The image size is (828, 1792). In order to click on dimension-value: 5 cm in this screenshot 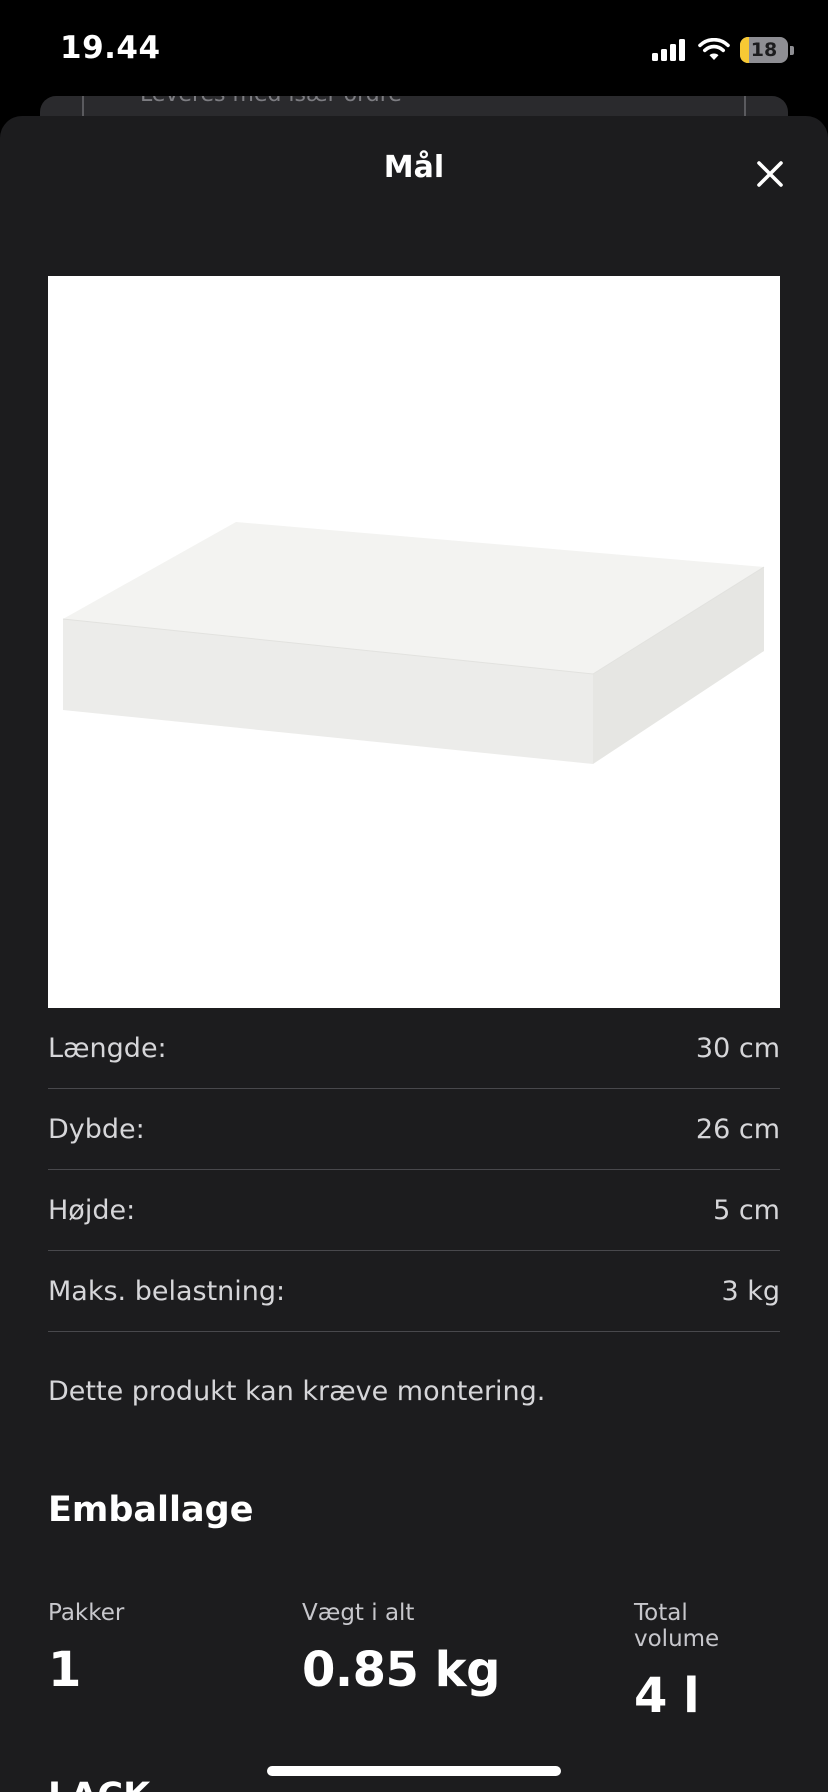, I will do `click(746, 1210)`.